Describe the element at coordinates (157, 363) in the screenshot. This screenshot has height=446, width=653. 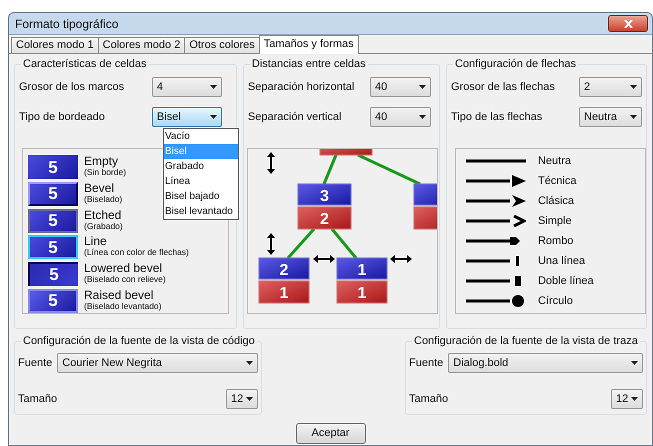
I see `dropdown: Courier New Negrita` at that location.